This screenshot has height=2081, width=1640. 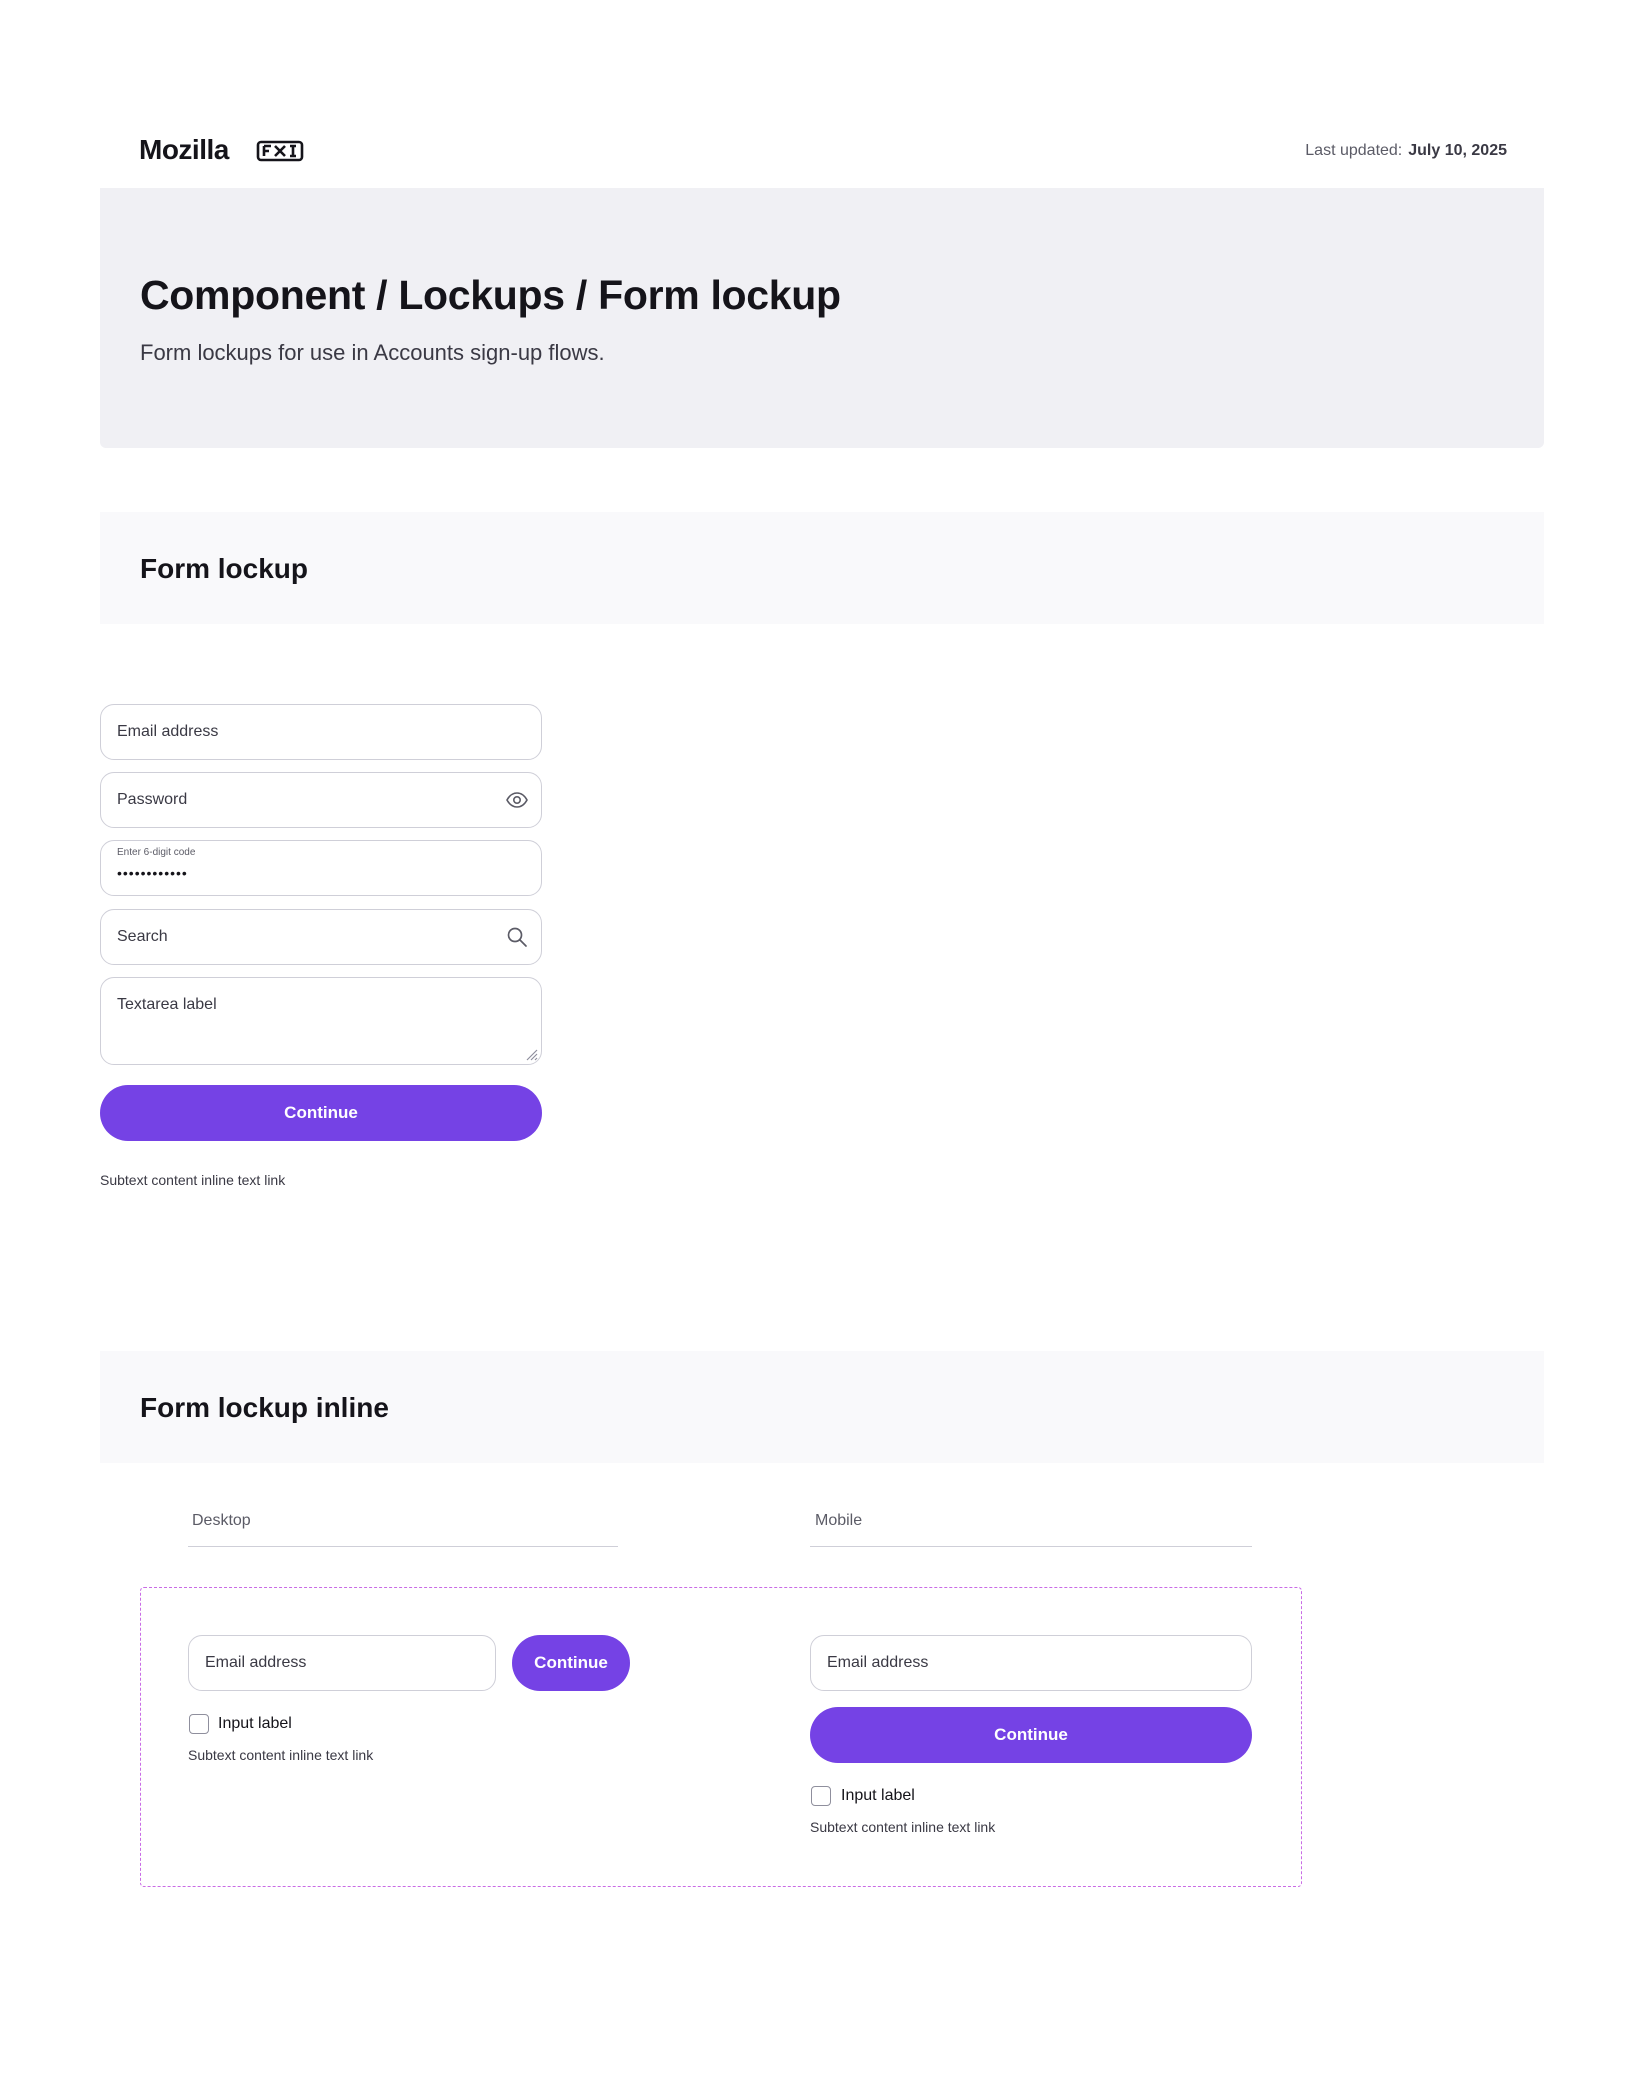 What do you see at coordinates (167, 1004) in the screenshot?
I see `textarea-field-label: Textarea label` at bounding box center [167, 1004].